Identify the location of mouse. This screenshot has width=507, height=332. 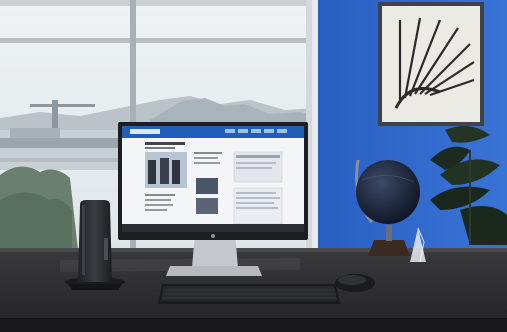
(355, 283).